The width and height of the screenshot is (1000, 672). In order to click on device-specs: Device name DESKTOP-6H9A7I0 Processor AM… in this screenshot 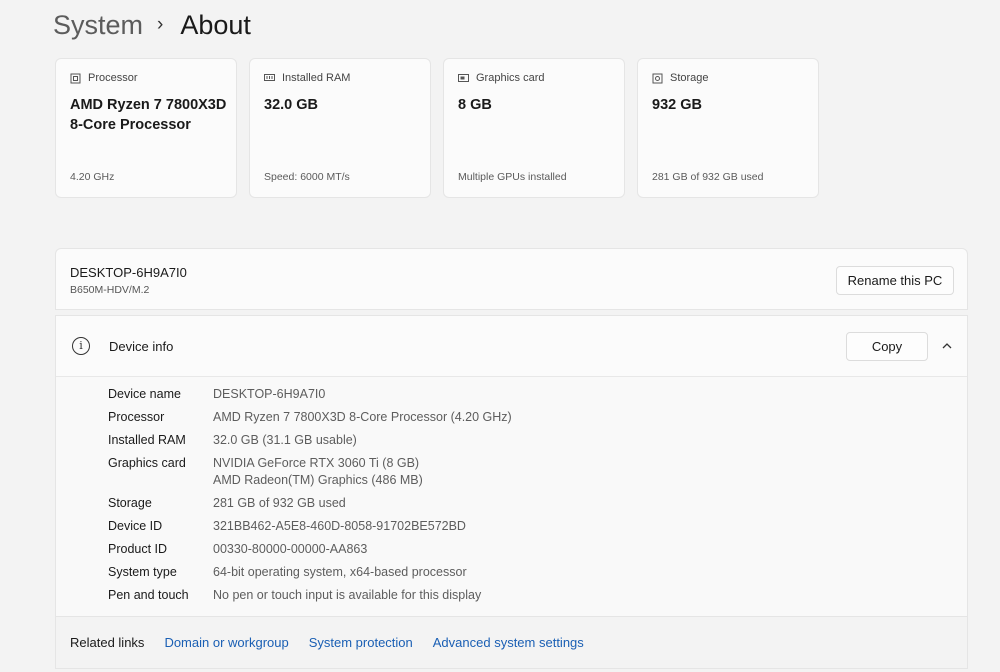, I will do `click(310, 498)`.